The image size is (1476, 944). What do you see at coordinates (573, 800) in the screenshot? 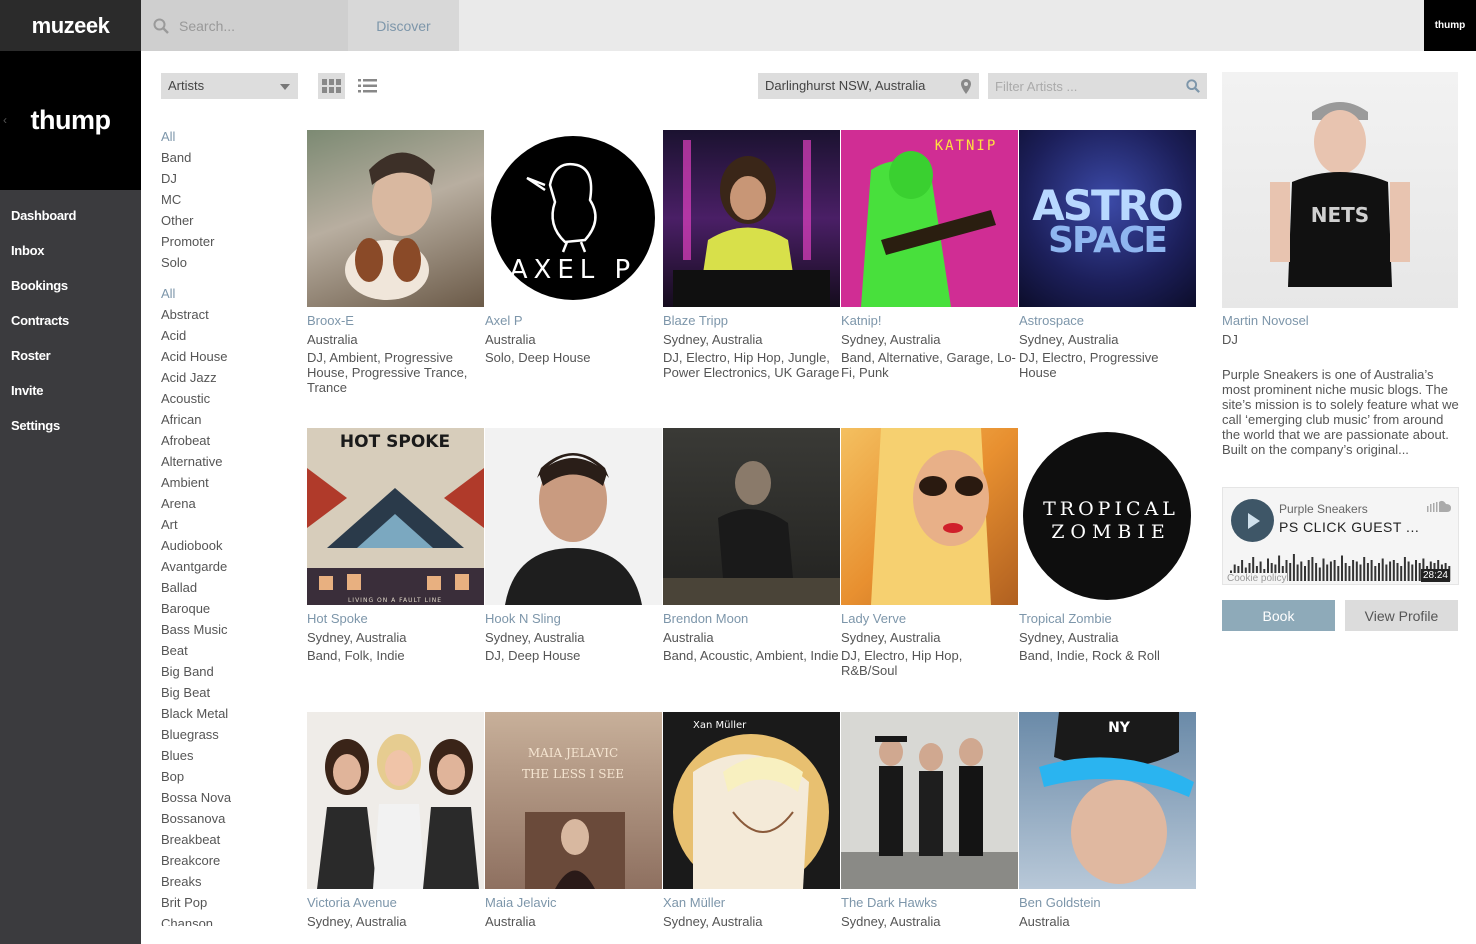
I see `artist-photo: MAIA JELAVIC THE LESS I SEE` at bounding box center [573, 800].